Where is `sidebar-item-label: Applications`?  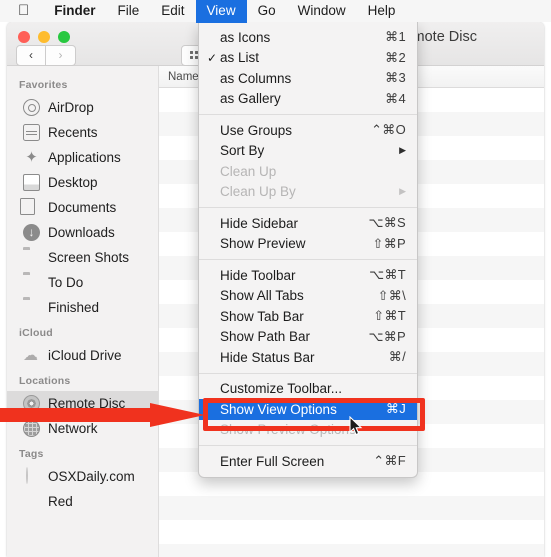 sidebar-item-label: Applications is located at coordinates (84, 157).